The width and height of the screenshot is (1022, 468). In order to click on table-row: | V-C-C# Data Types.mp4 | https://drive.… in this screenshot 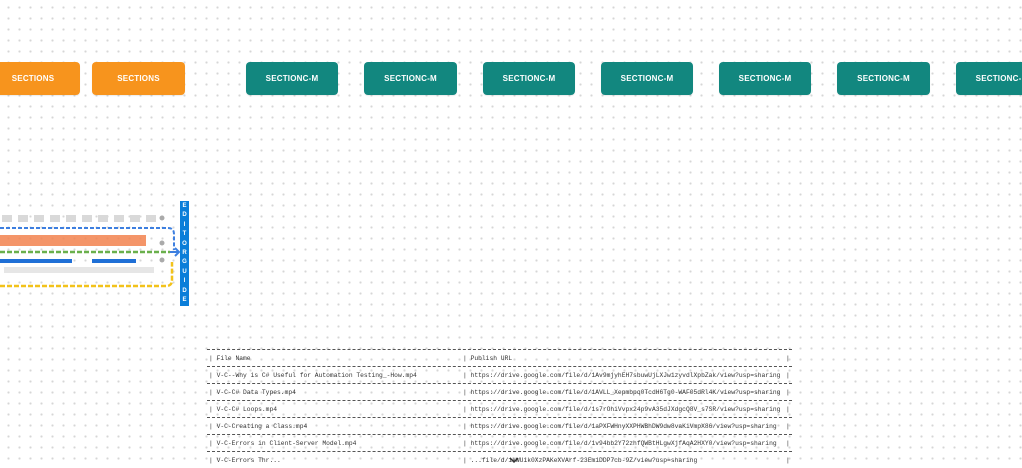, I will do `click(499, 391)`.